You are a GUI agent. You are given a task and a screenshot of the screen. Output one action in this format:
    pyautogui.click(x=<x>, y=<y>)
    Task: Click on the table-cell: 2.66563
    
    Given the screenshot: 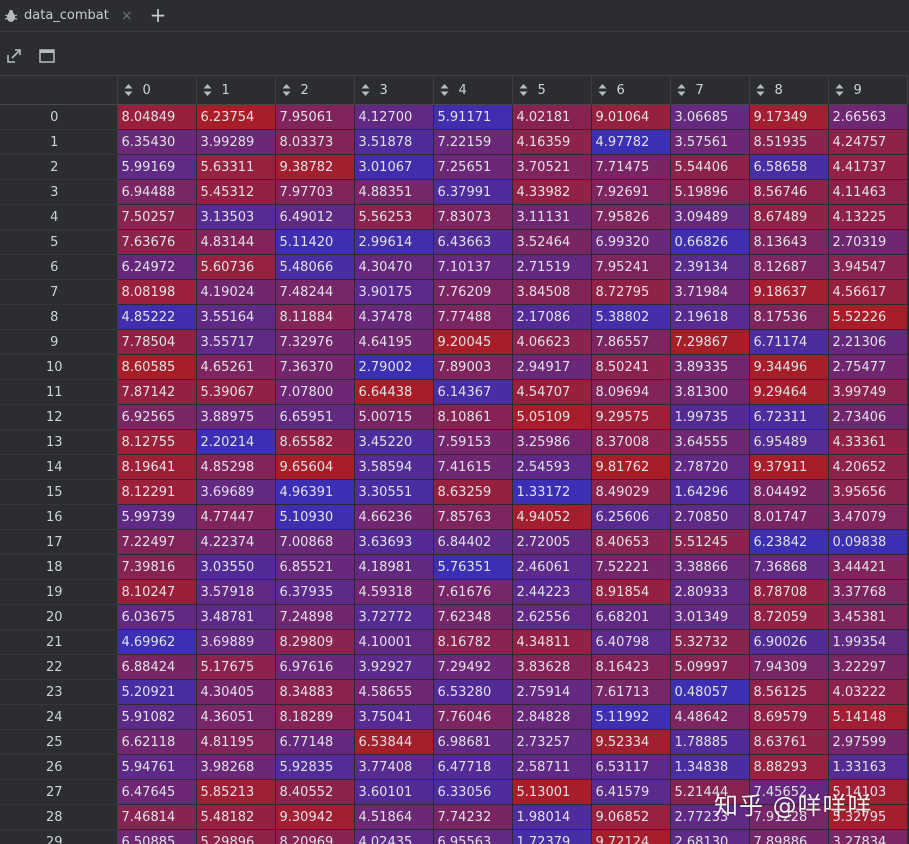 What is the action you would take?
    pyautogui.click(x=867, y=117)
    